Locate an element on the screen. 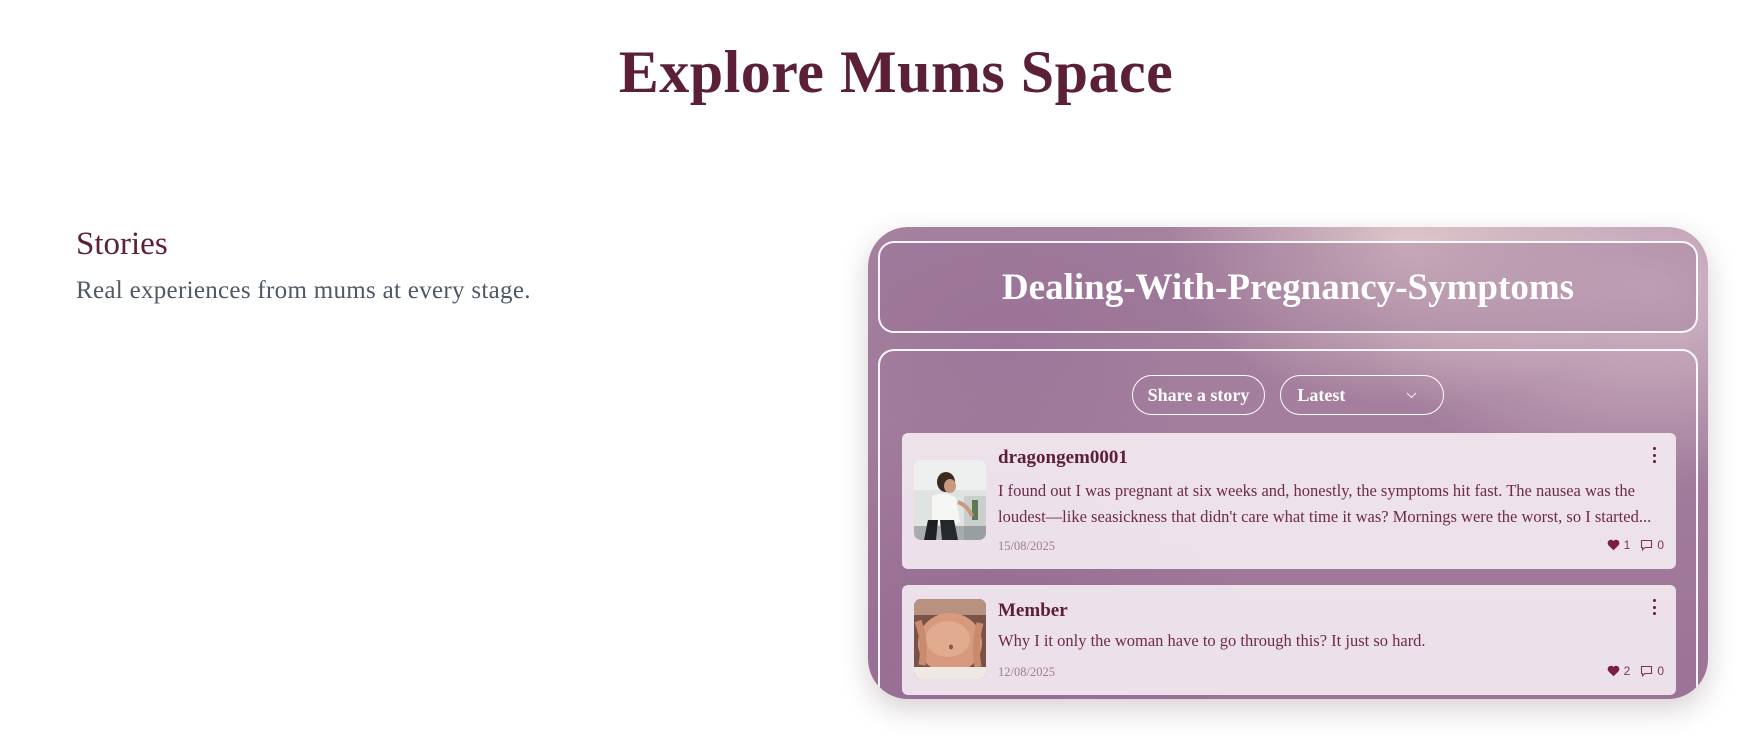  intro-heading: Stories is located at coordinates (122, 244).